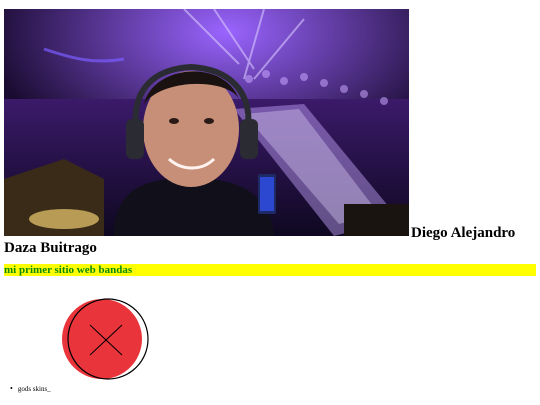 The height and width of the screenshot is (405, 540). I want to click on name-first-line: Diego Alejandro, so click(463, 233).